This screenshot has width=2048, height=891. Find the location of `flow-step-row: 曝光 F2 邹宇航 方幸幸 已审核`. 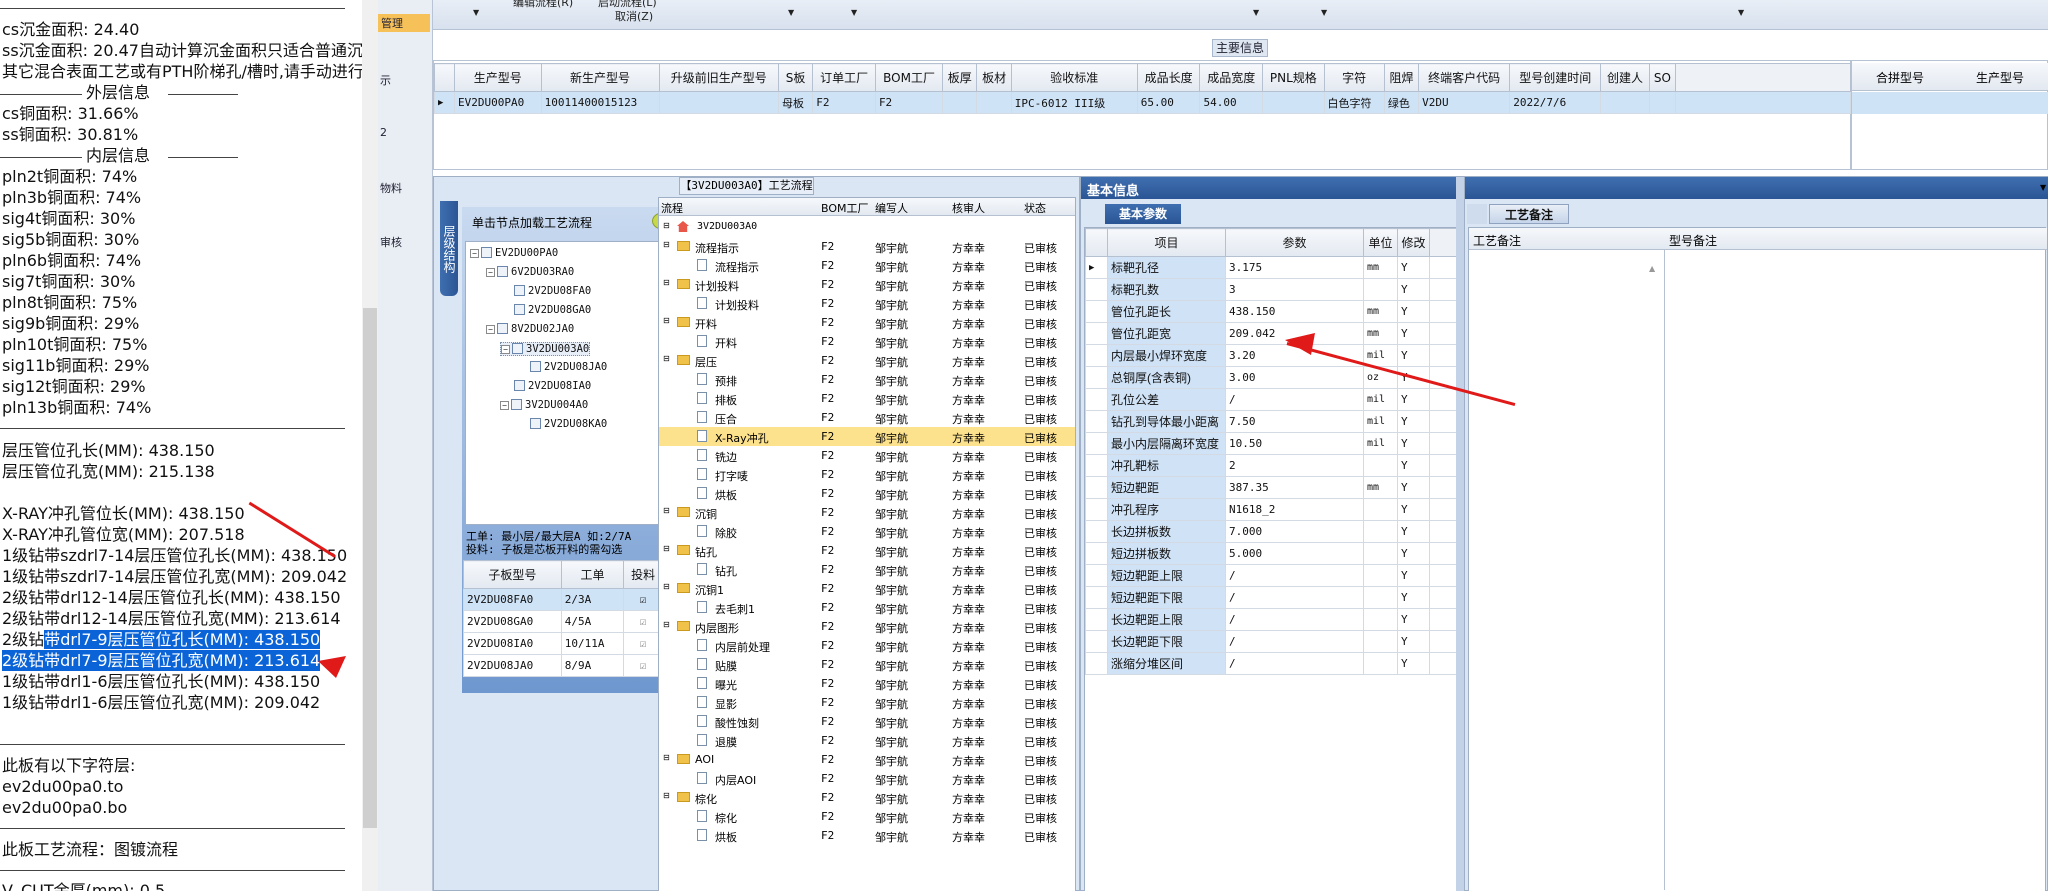

flow-step-row: 曝光 F2 邹宇航 方幸幸 已审核 is located at coordinates (867, 683).